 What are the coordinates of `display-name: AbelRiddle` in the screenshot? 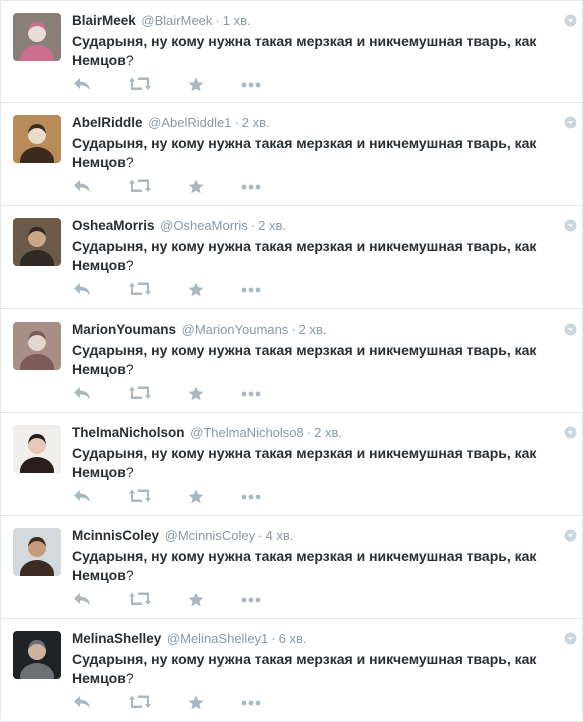 It's located at (107, 122).